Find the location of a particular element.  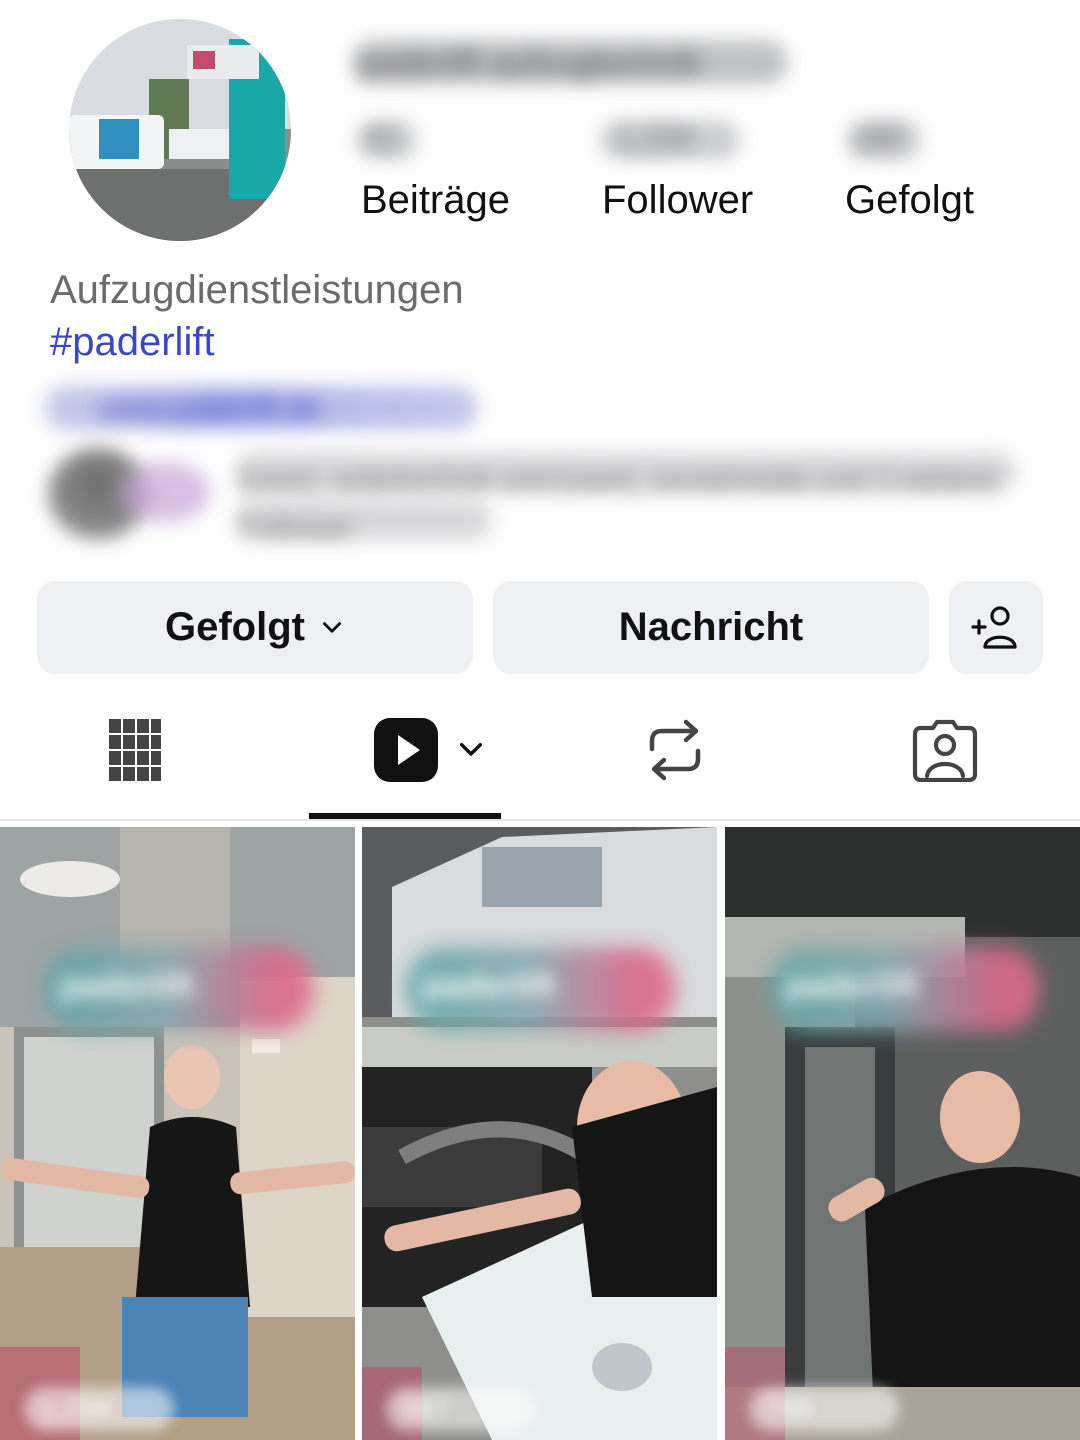

stat-followers-value: 1.234 is located at coordinates (656, 138).